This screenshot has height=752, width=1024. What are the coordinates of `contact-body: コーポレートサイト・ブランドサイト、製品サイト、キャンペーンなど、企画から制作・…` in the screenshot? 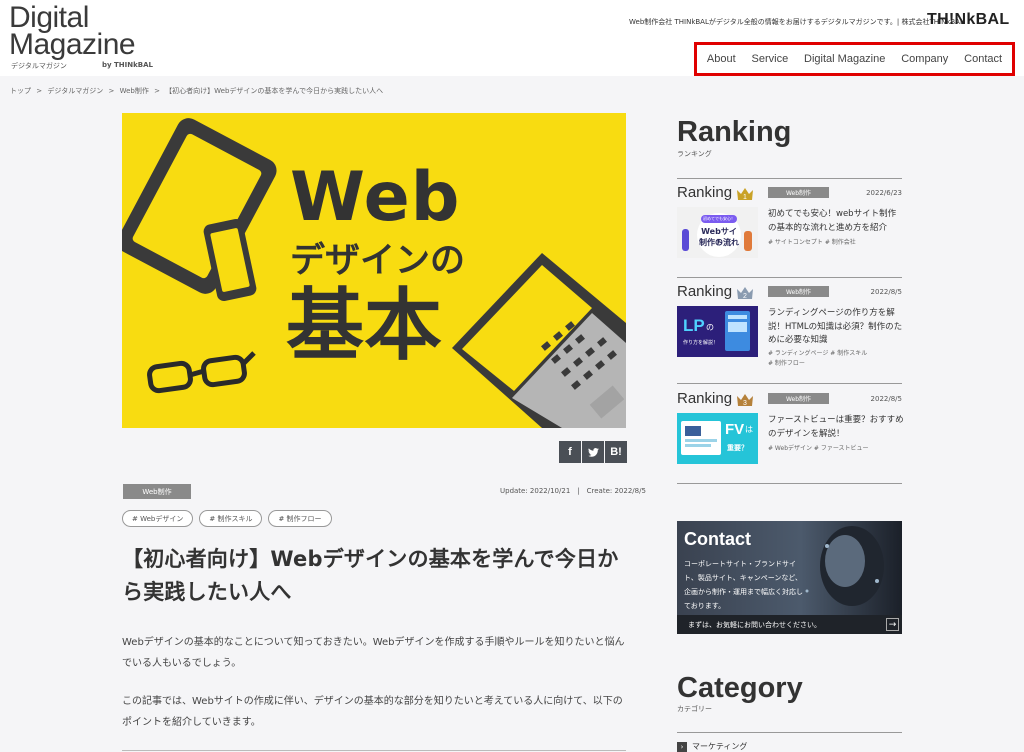 It's located at (743, 585).